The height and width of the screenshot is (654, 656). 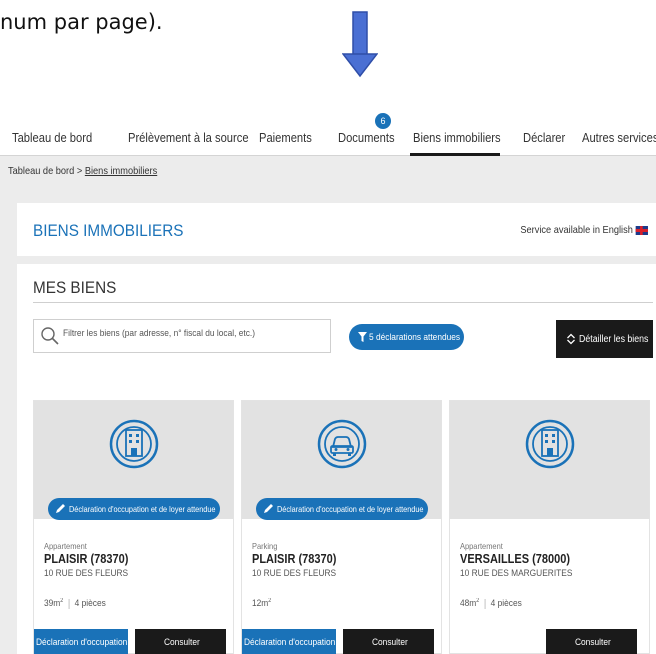 I want to click on section-title: MES BIENS, so click(x=75, y=287).